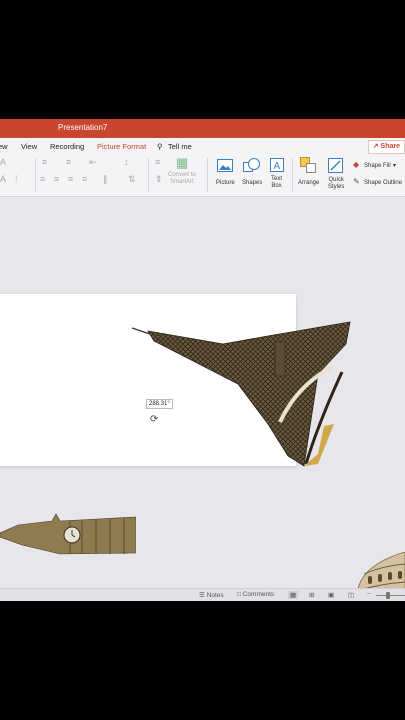 This screenshot has width=405, height=720. What do you see at coordinates (4, 146) in the screenshot?
I see `tab-review: ew` at bounding box center [4, 146].